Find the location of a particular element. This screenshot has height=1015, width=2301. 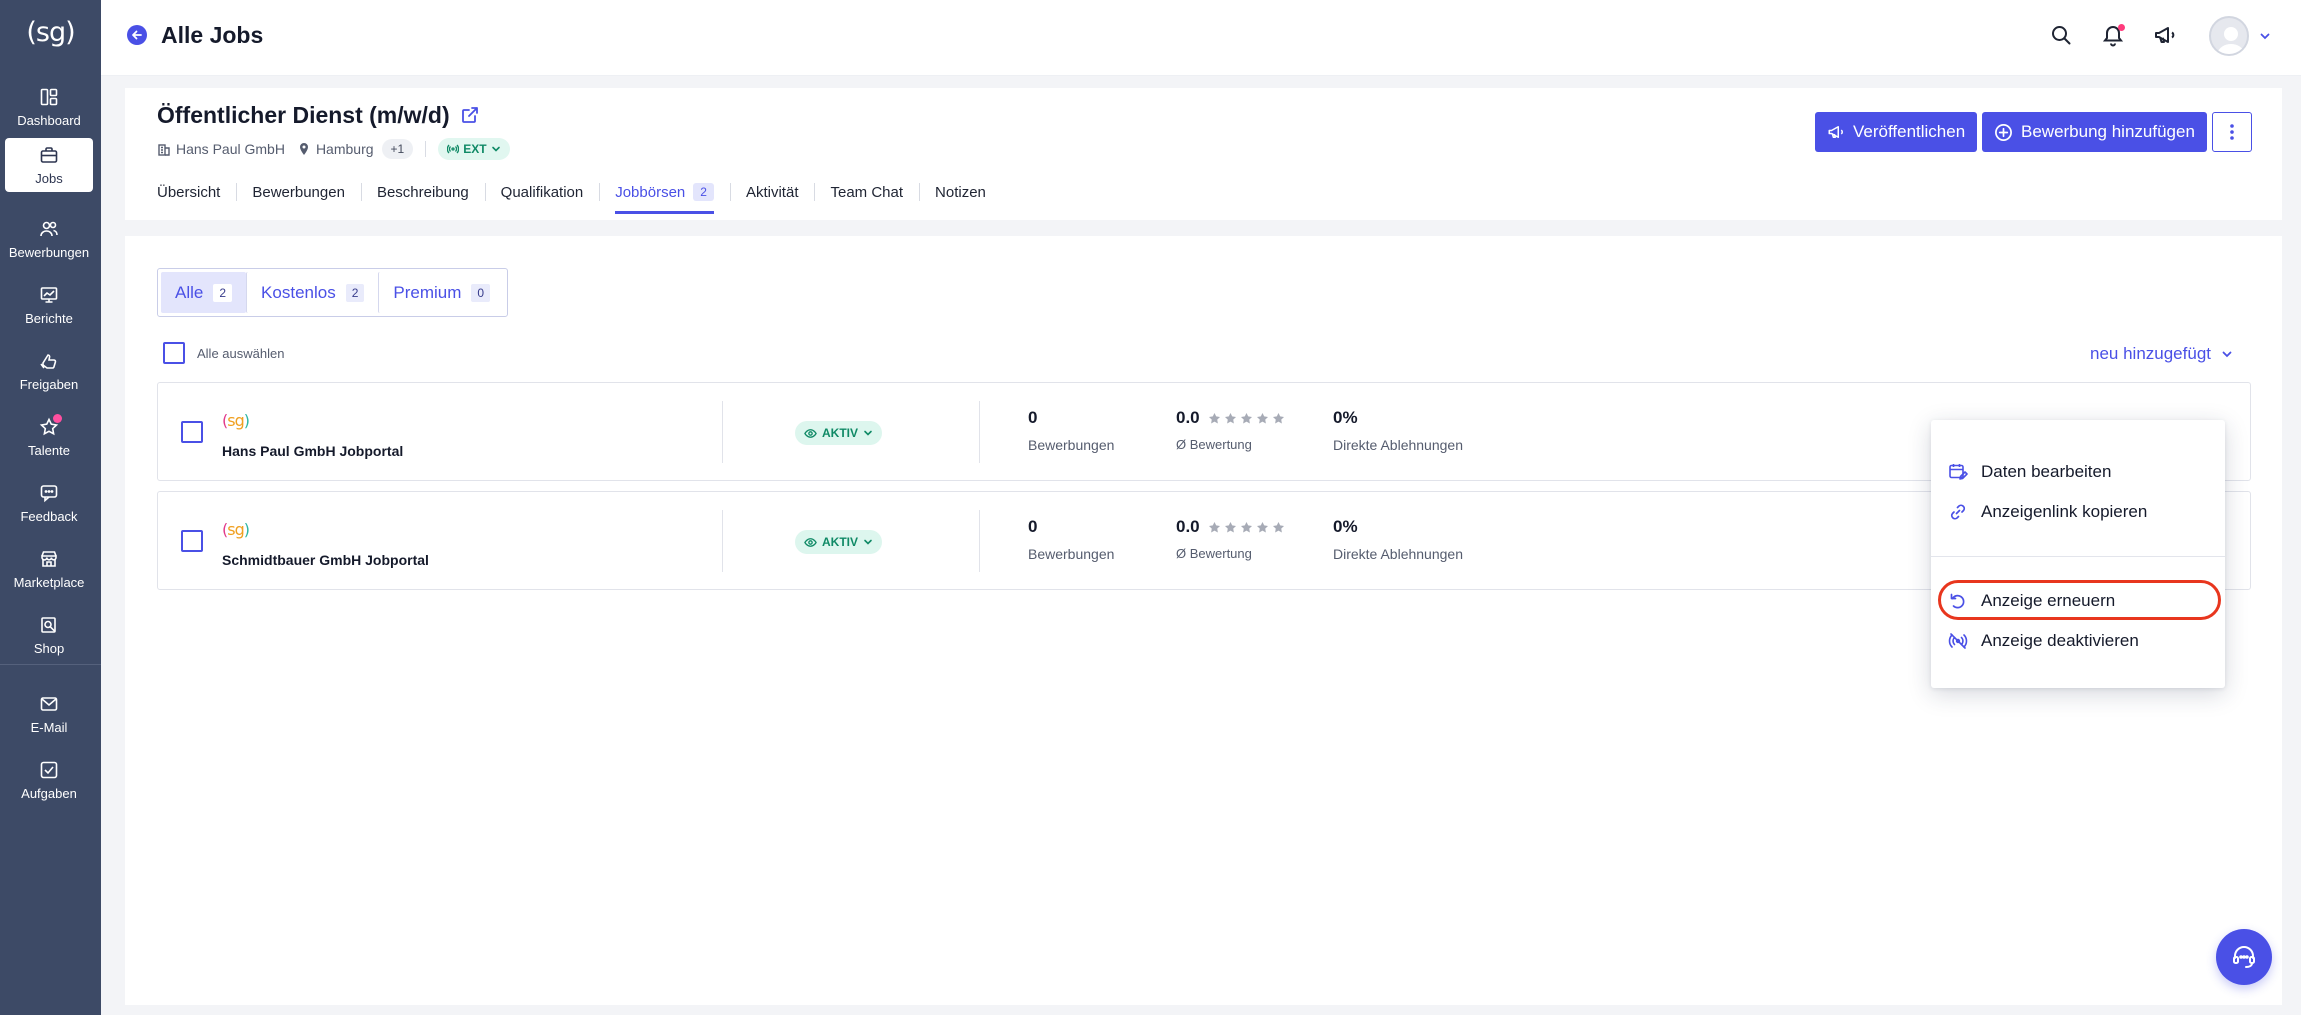

sidebar-item-freigaben: Freigaben is located at coordinates (49, 371).